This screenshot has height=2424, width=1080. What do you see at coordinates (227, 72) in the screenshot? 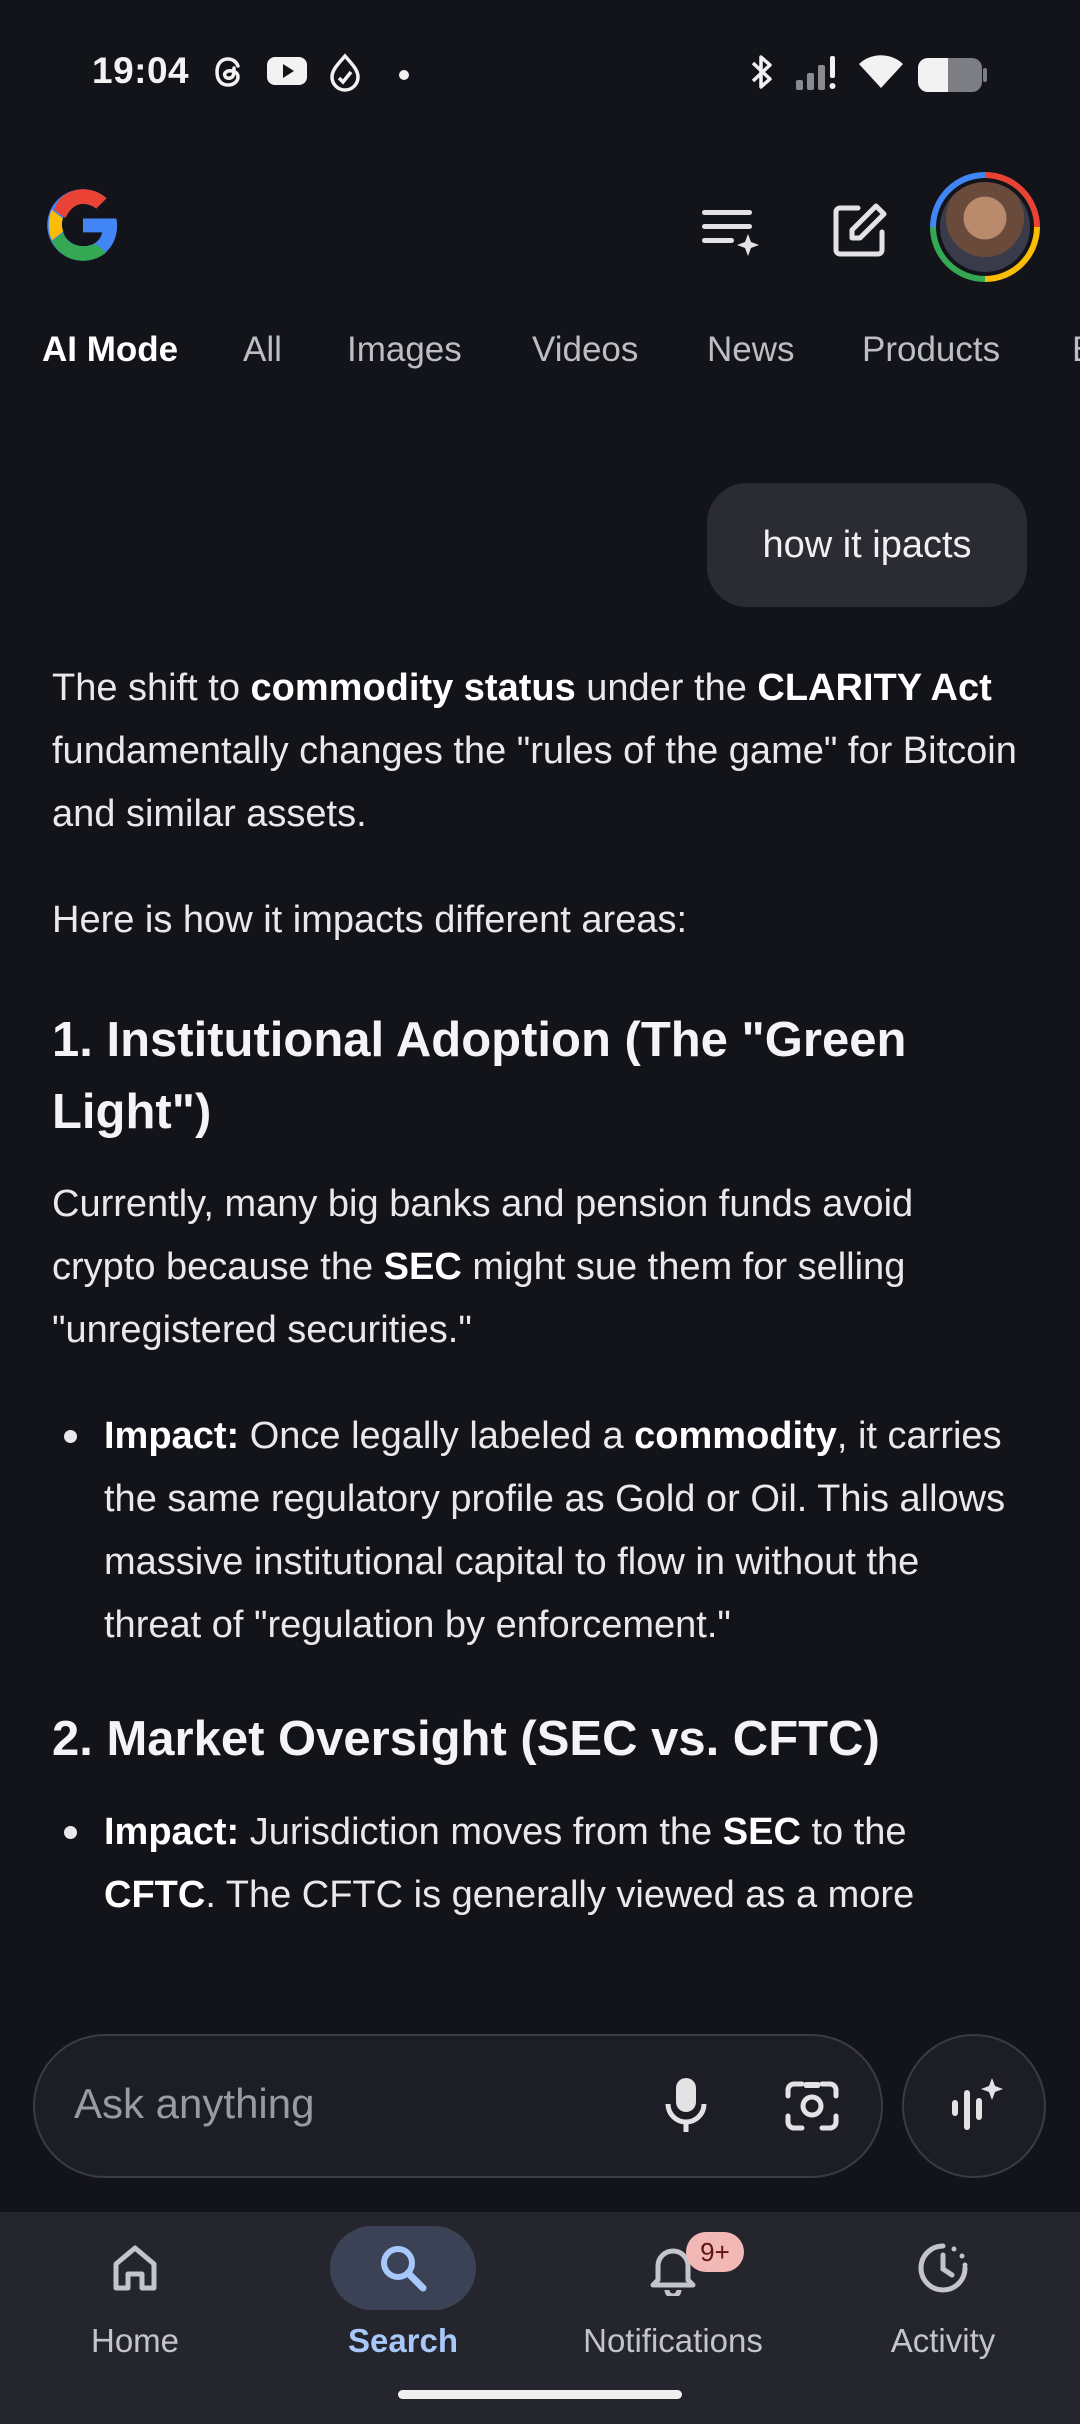
I see `threads-icon` at bounding box center [227, 72].